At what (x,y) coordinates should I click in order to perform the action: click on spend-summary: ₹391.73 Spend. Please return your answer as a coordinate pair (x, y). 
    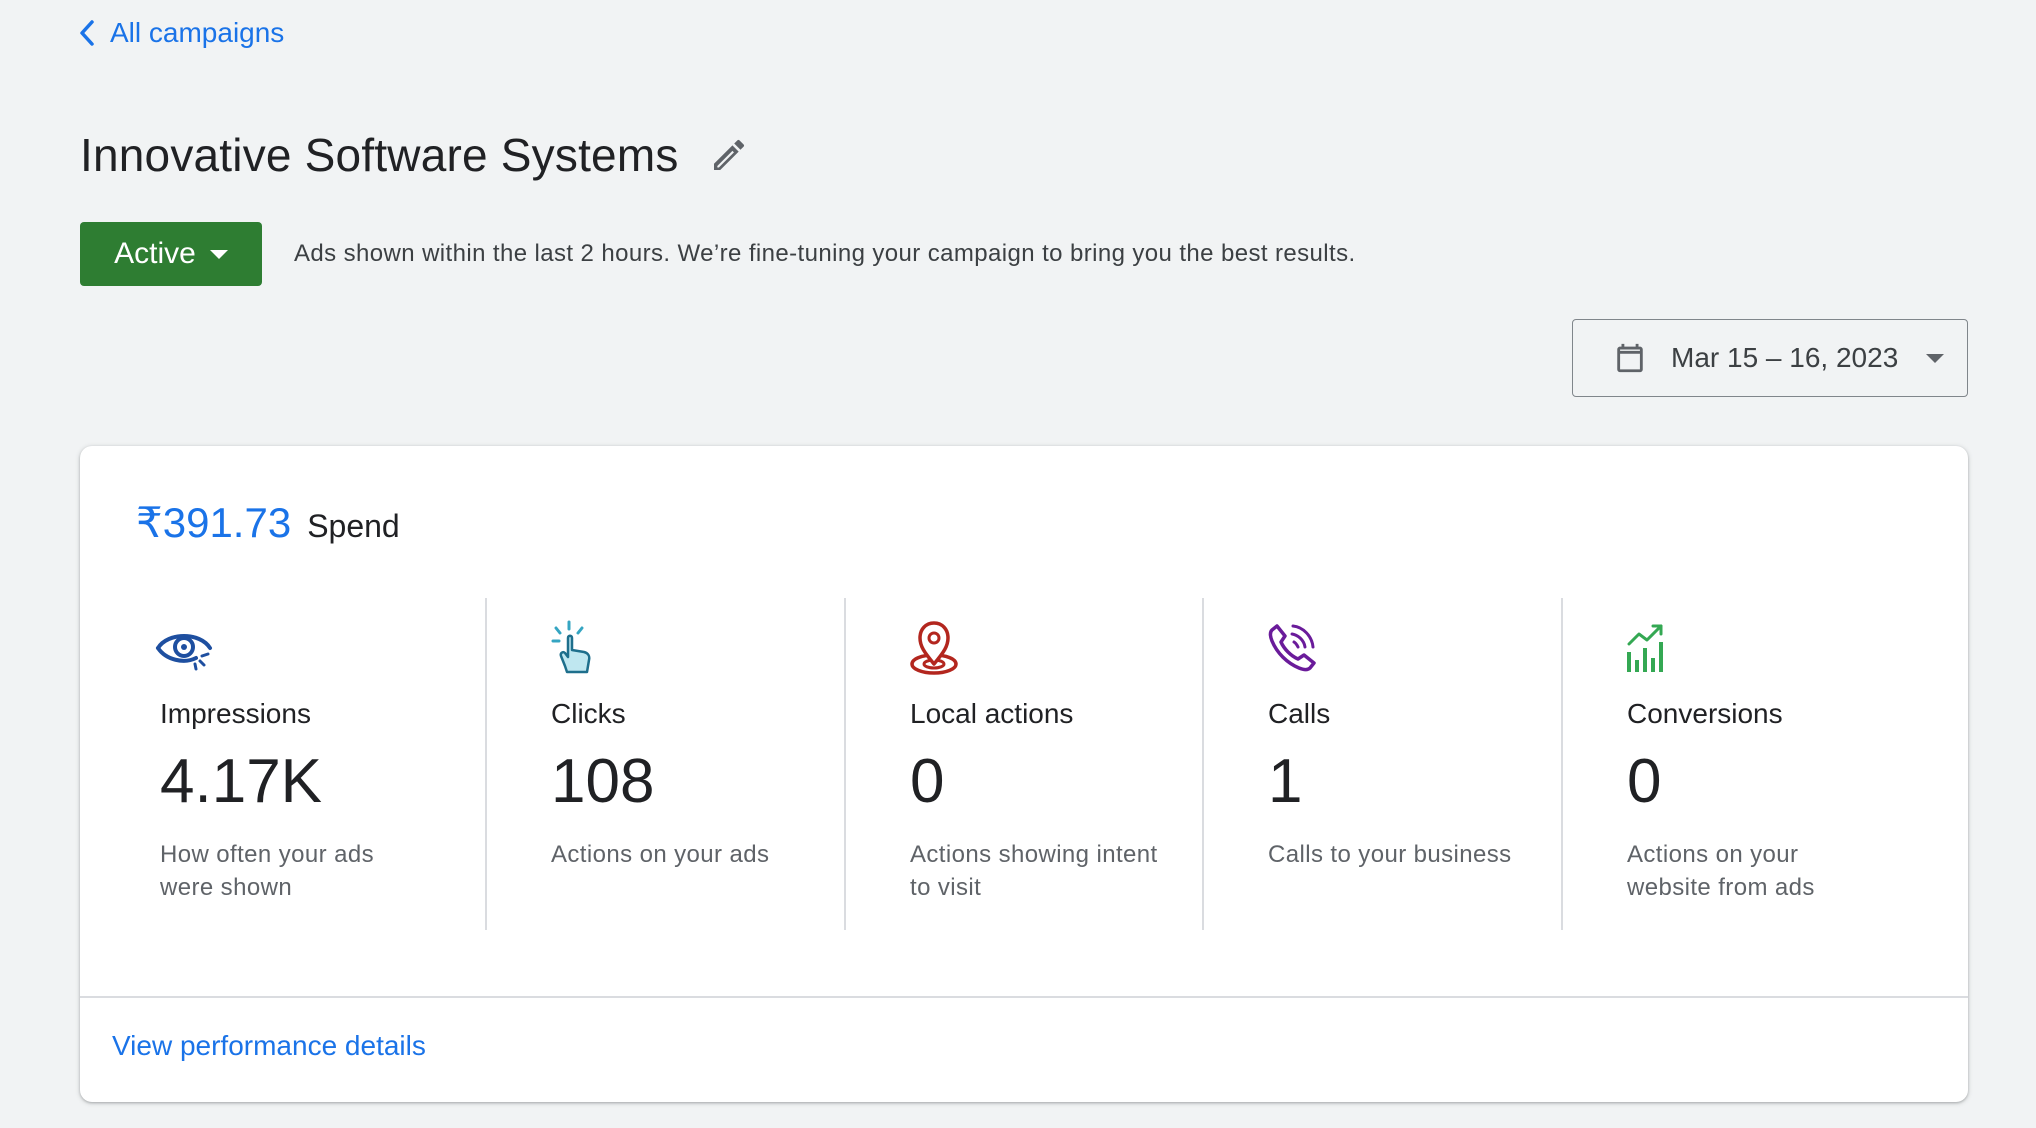
    Looking at the image, I should click on (268, 522).